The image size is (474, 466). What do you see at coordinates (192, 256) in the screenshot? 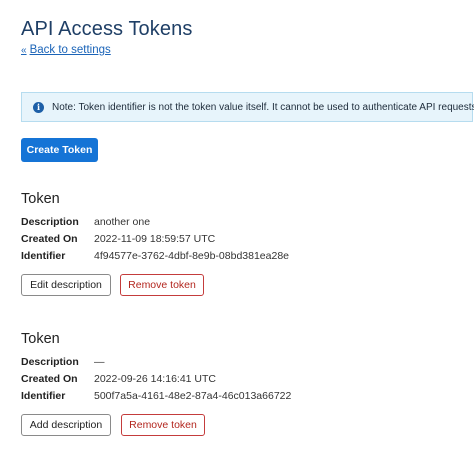
I see `identifier-value: 4f94577e-3762-4dbf-8e9b-08bd381ea28e` at bounding box center [192, 256].